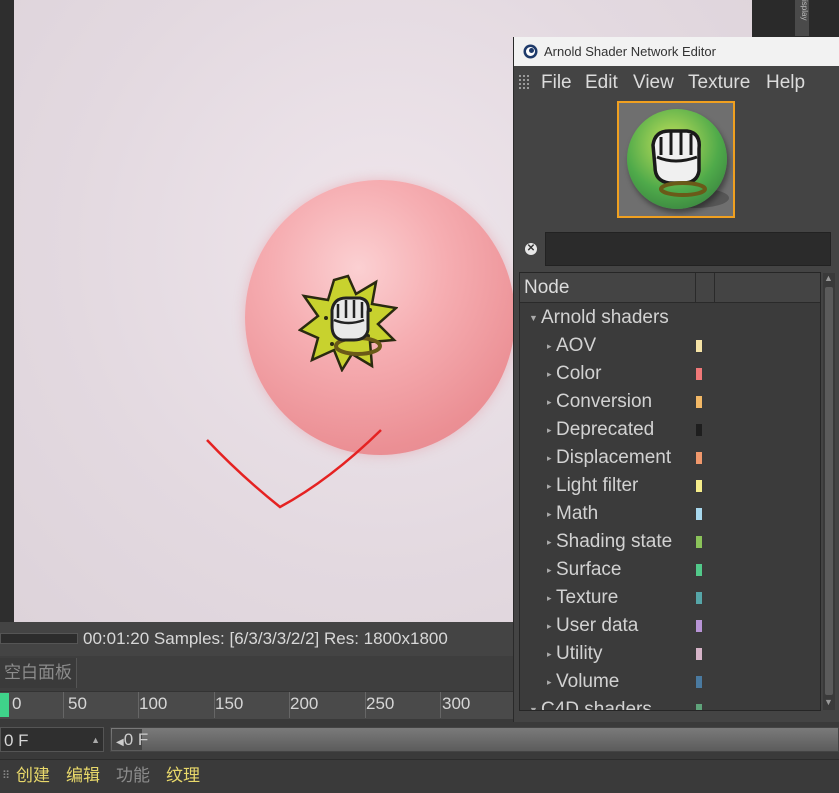  Describe the element at coordinates (614, 457) in the screenshot. I see `tree-label: Displacement` at that location.